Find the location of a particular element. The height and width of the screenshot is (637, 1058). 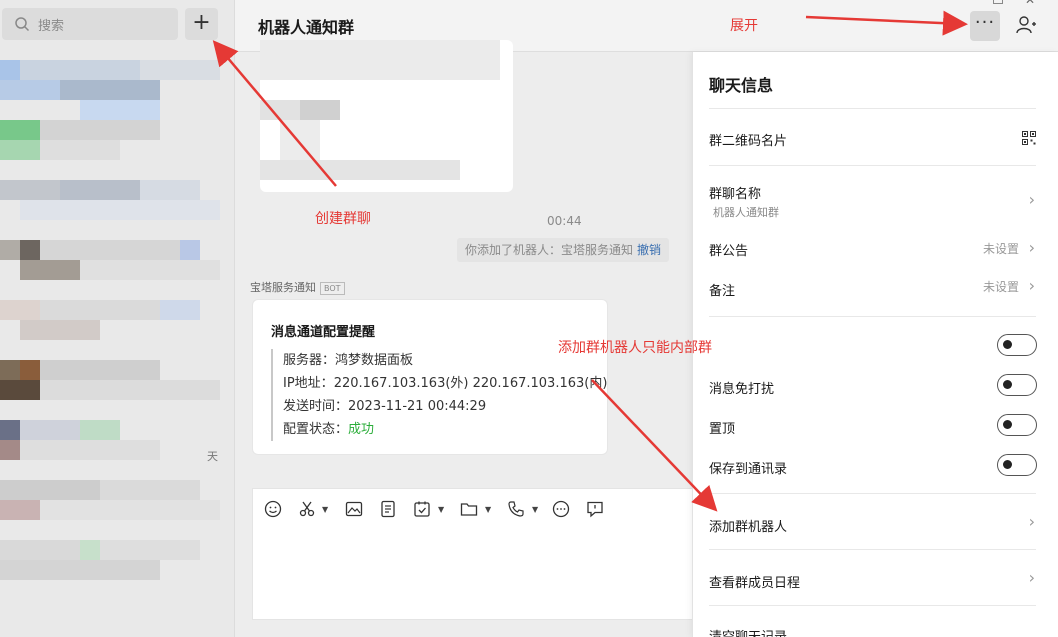

card-field-value: 2023-11-21 00:44:29 is located at coordinates (417, 406).